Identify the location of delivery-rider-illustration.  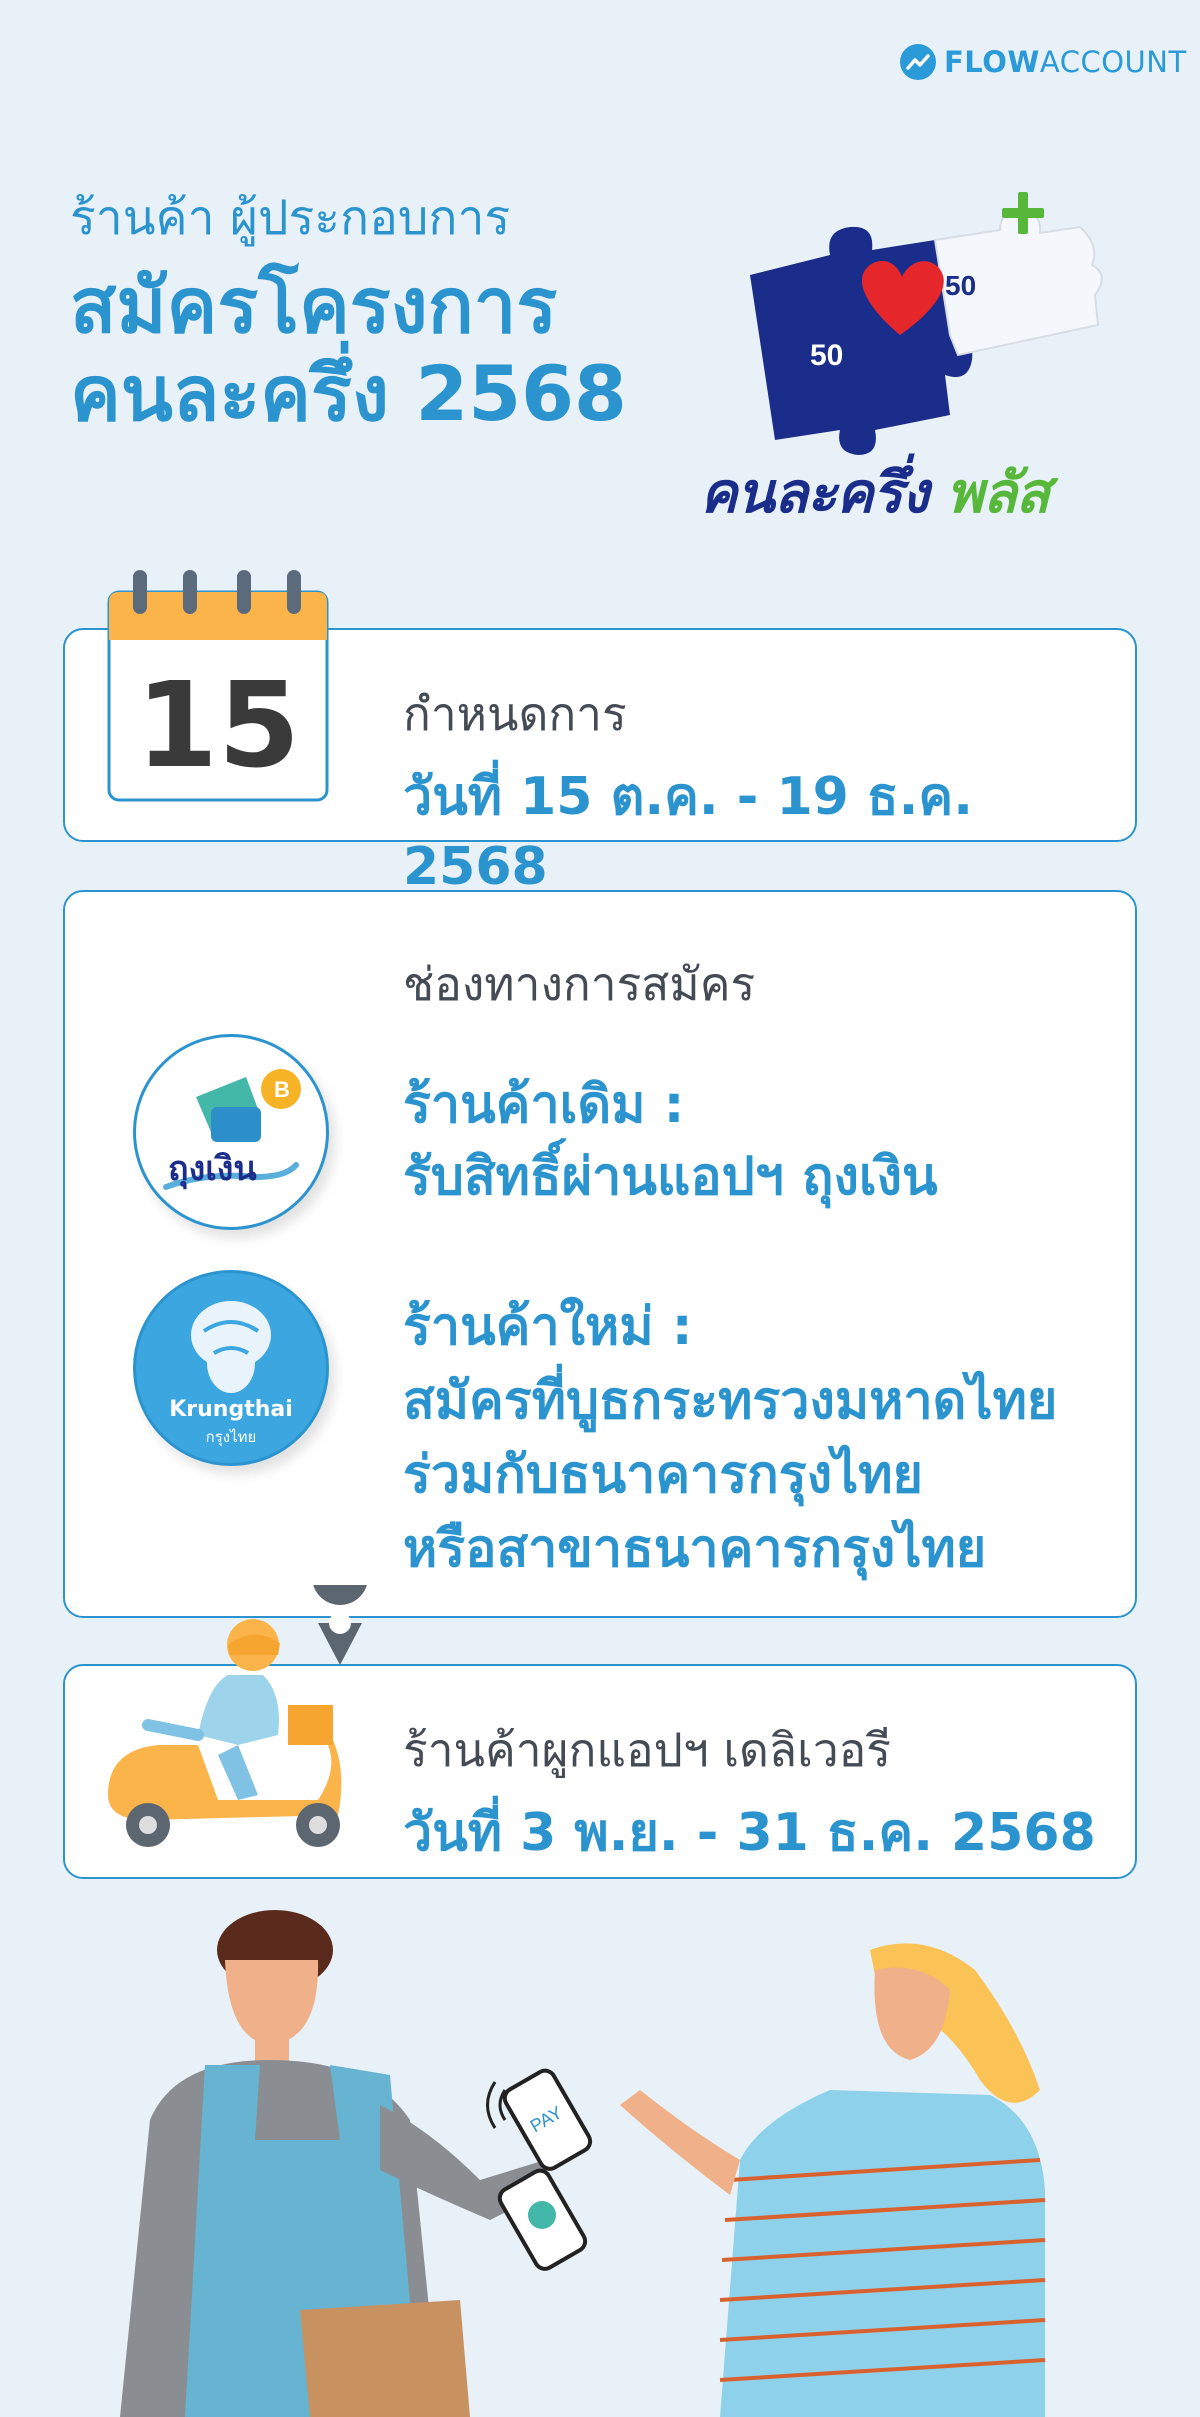
(237, 1716).